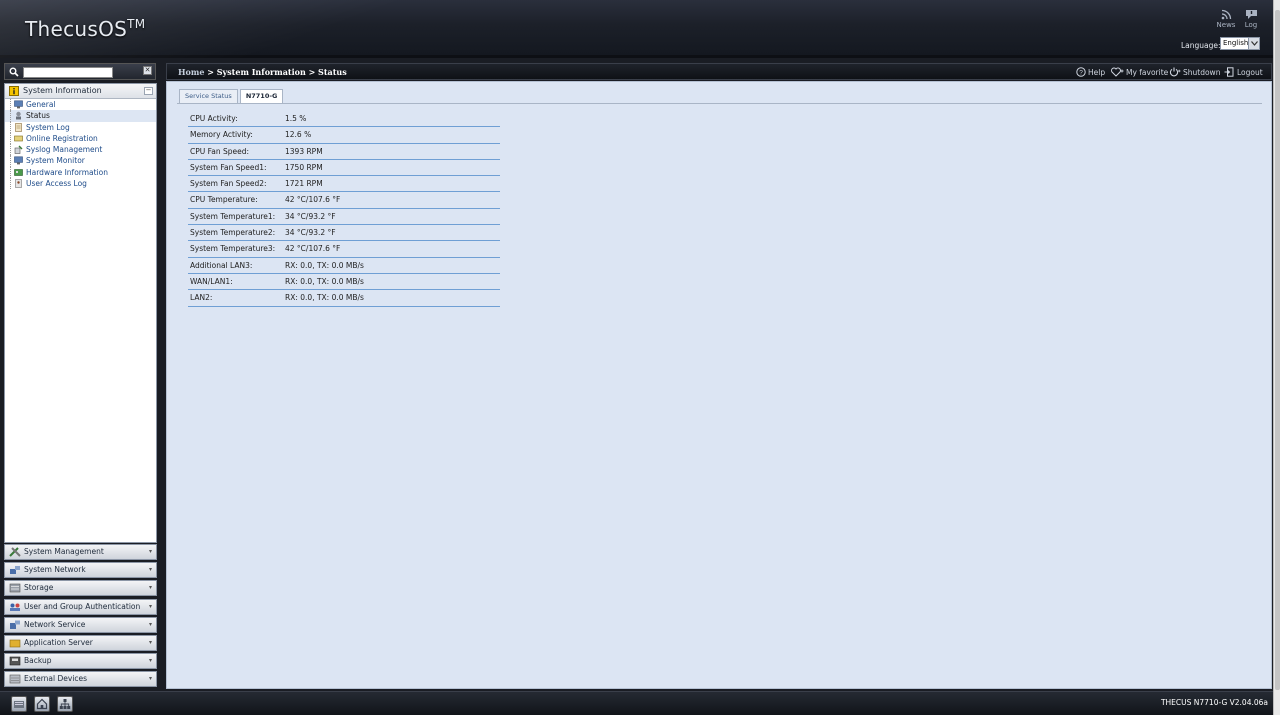 This screenshot has width=1280, height=715. What do you see at coordinates (18, 115) in the screenshot?
I see `status-icon` at bounding box center [18, 115].